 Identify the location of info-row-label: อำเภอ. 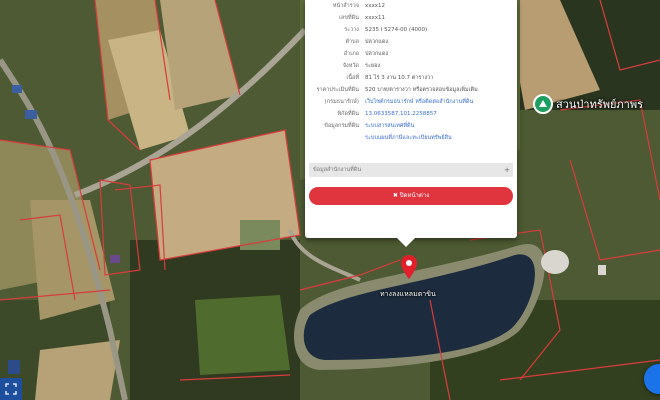
(351, 54).